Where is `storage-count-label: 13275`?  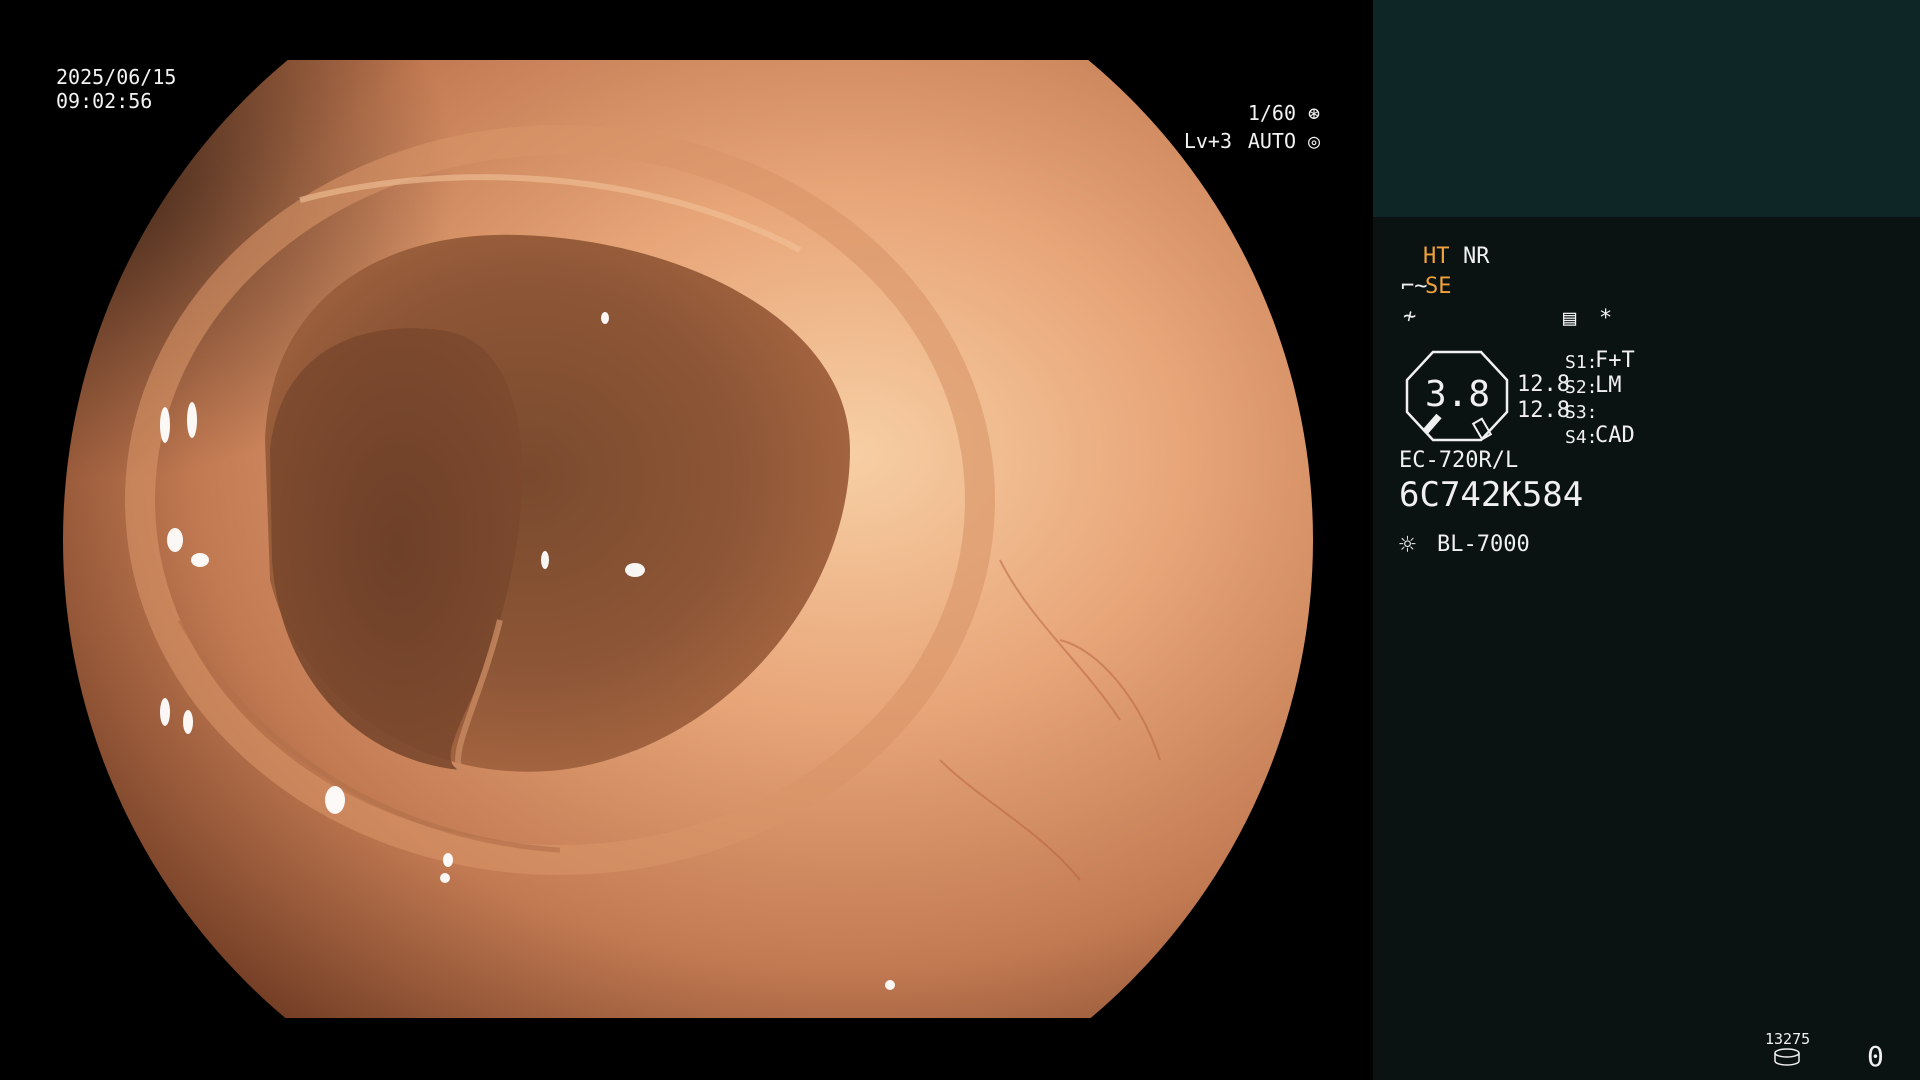 storage-count-label: 13275 is located at coordinates (1788, 1039).